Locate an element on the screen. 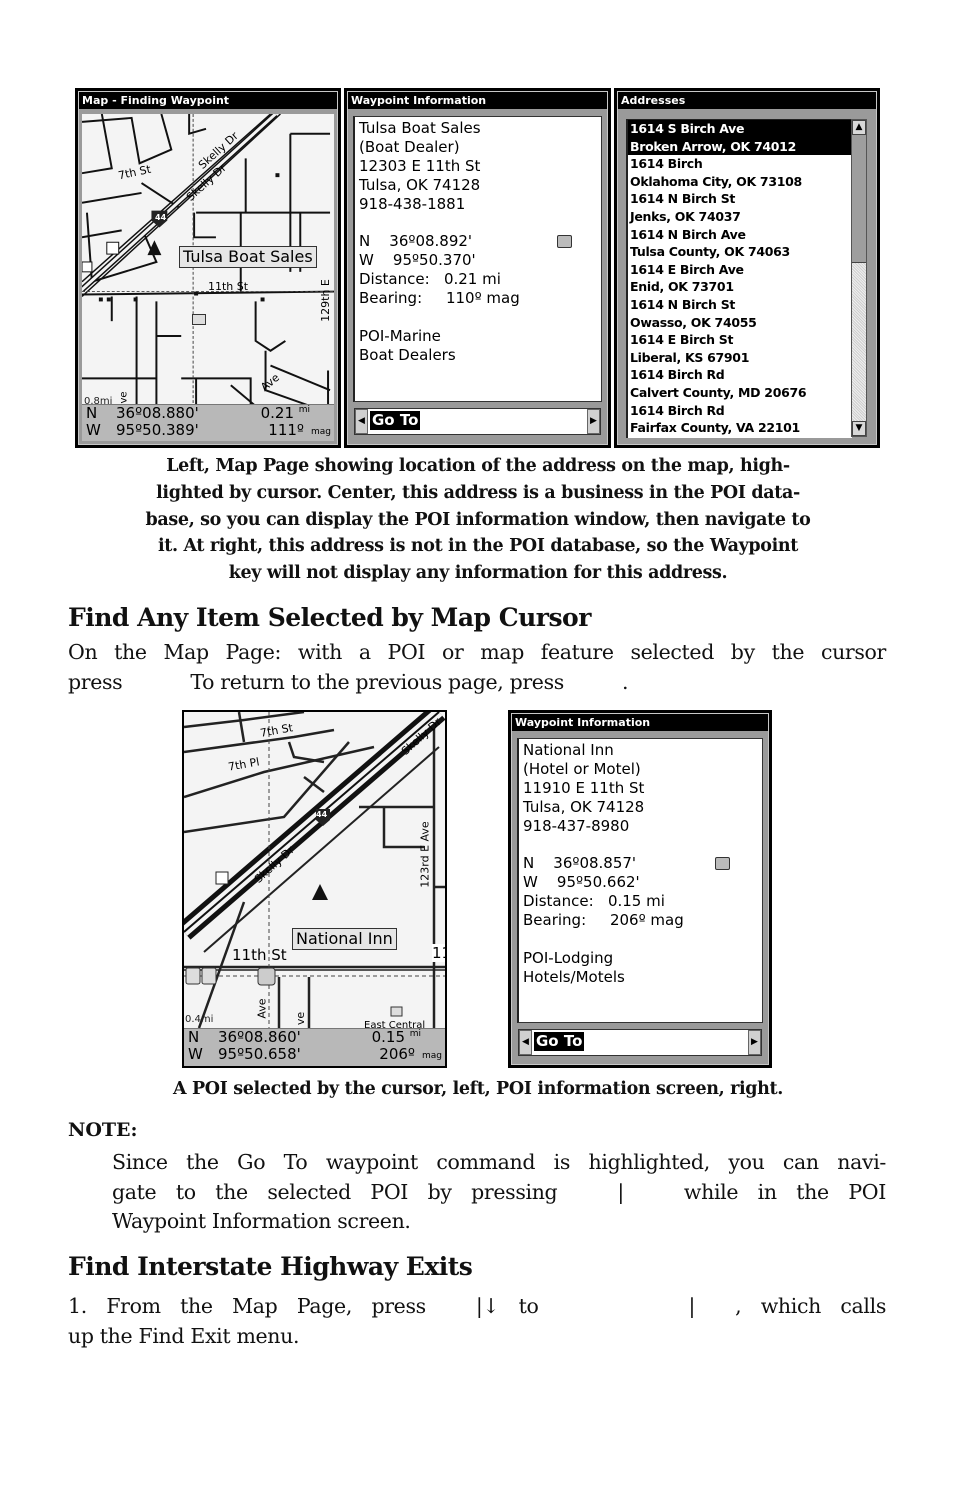  note-label: NOTE: is located at coordinates (103, 1130).